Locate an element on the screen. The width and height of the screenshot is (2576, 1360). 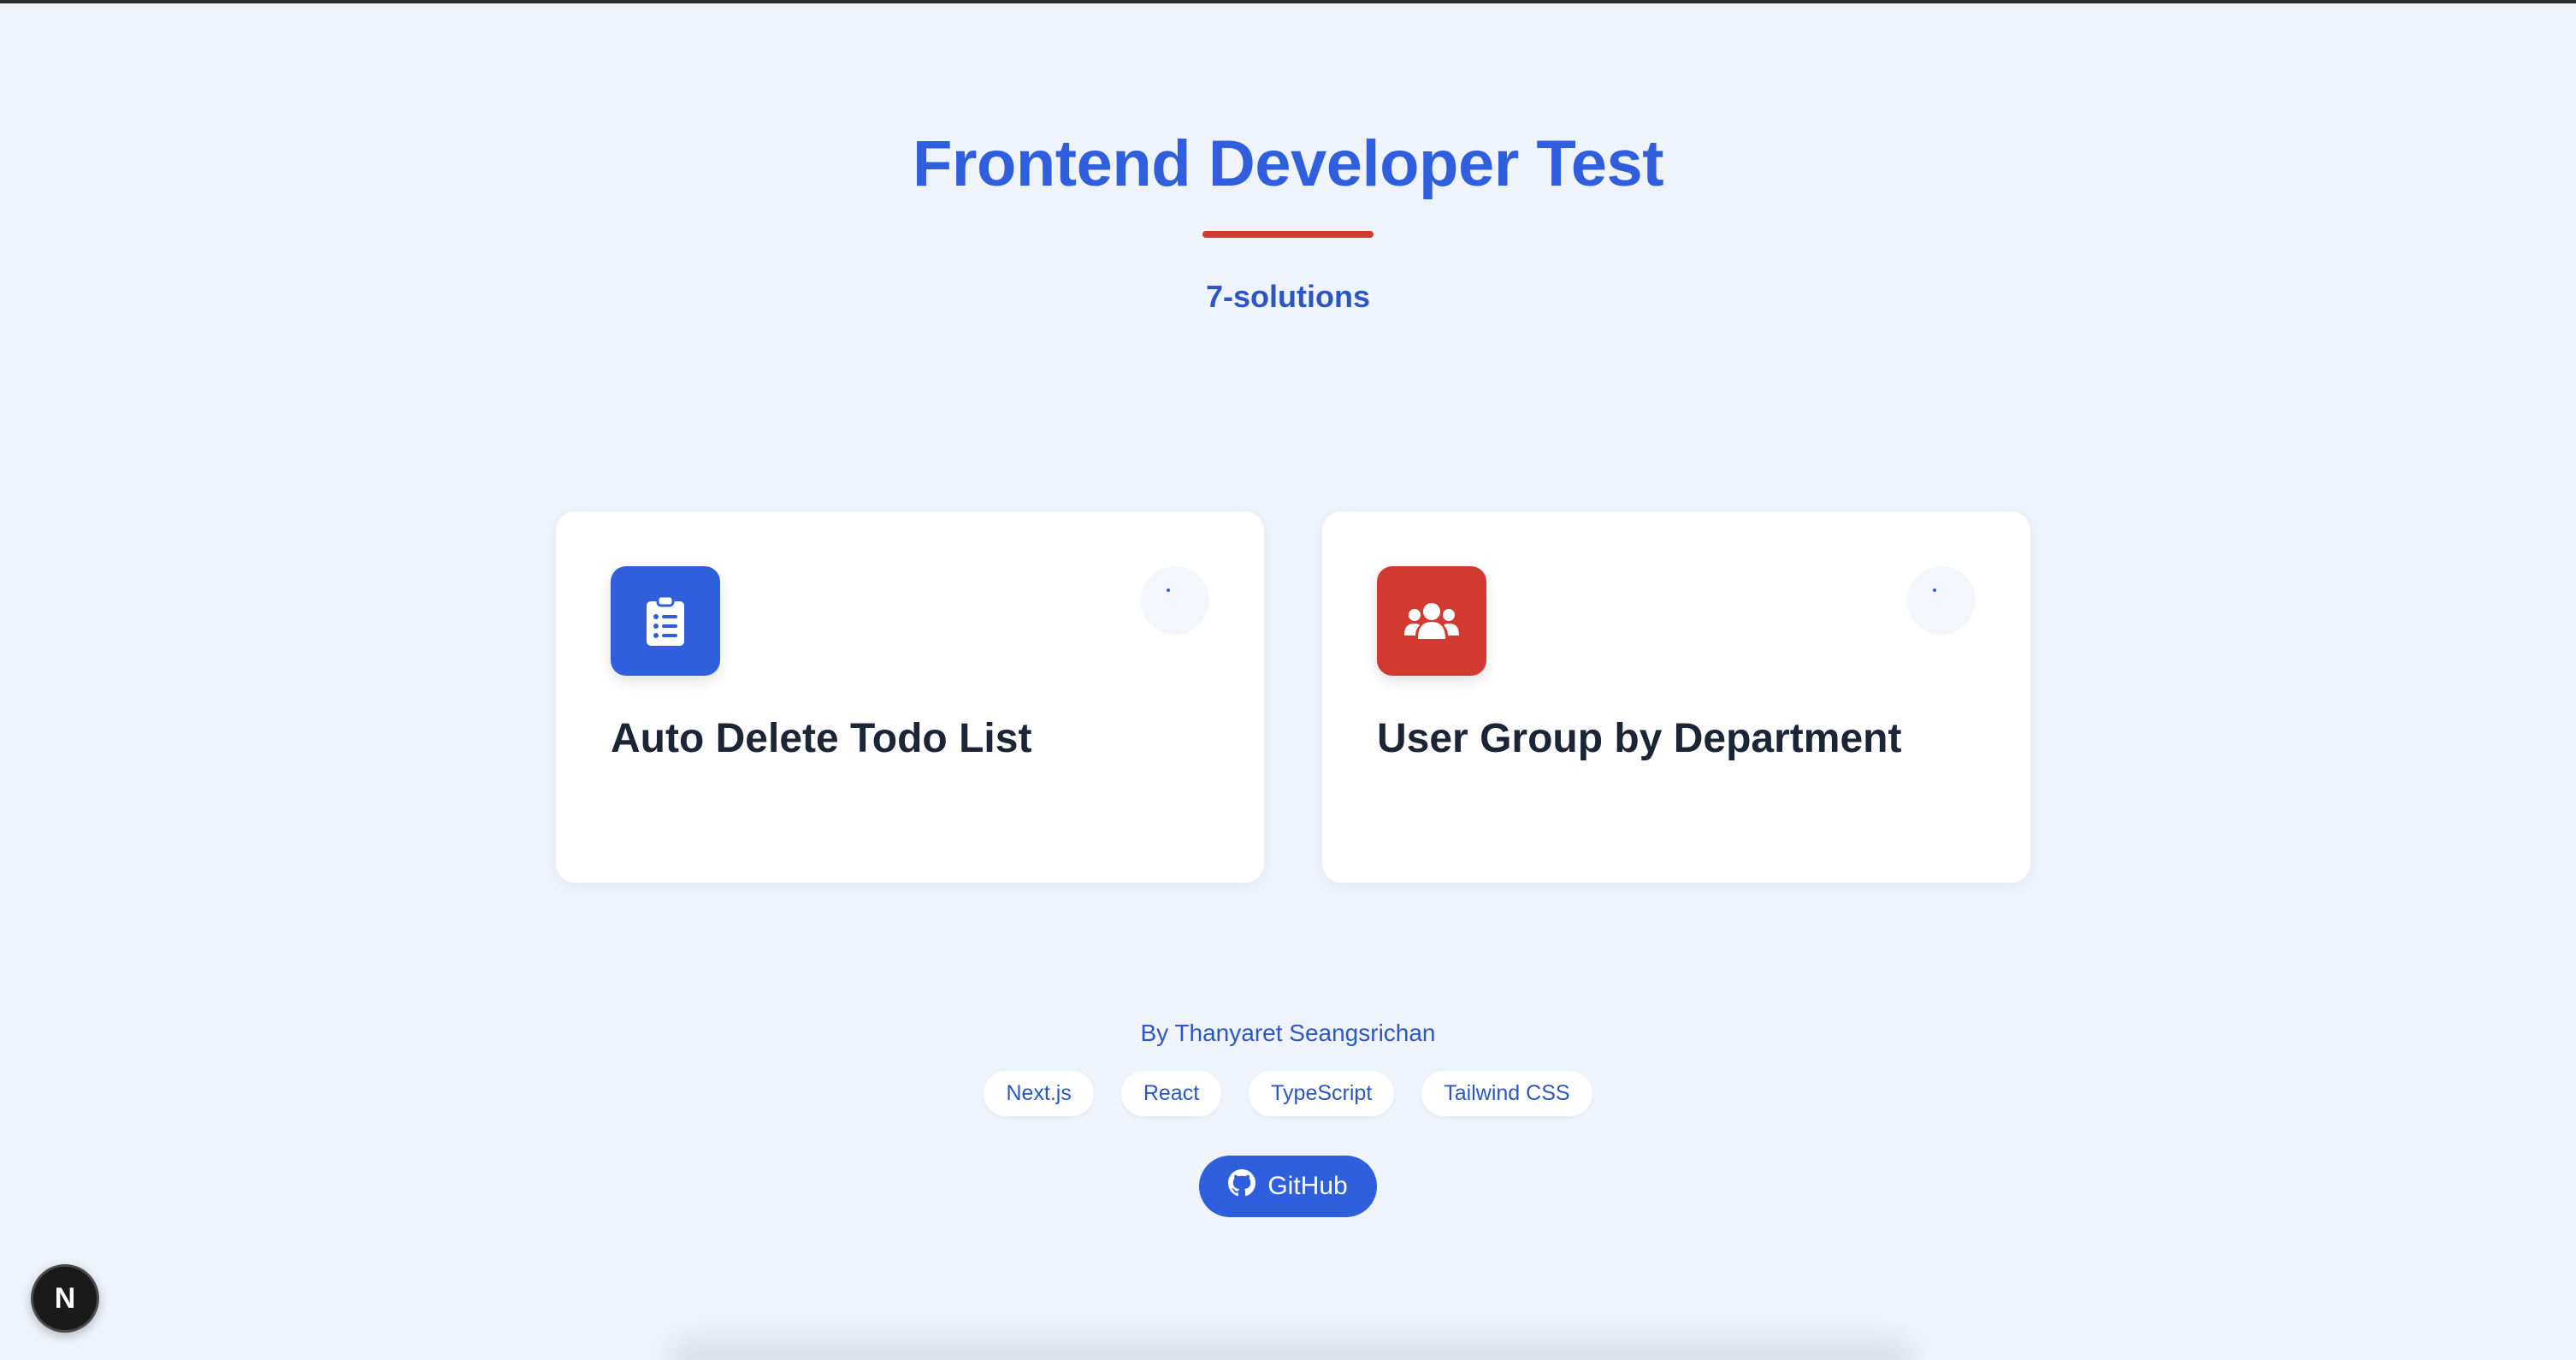
page-subtitle: 7-solutions is located at coordinates (1287, 296).